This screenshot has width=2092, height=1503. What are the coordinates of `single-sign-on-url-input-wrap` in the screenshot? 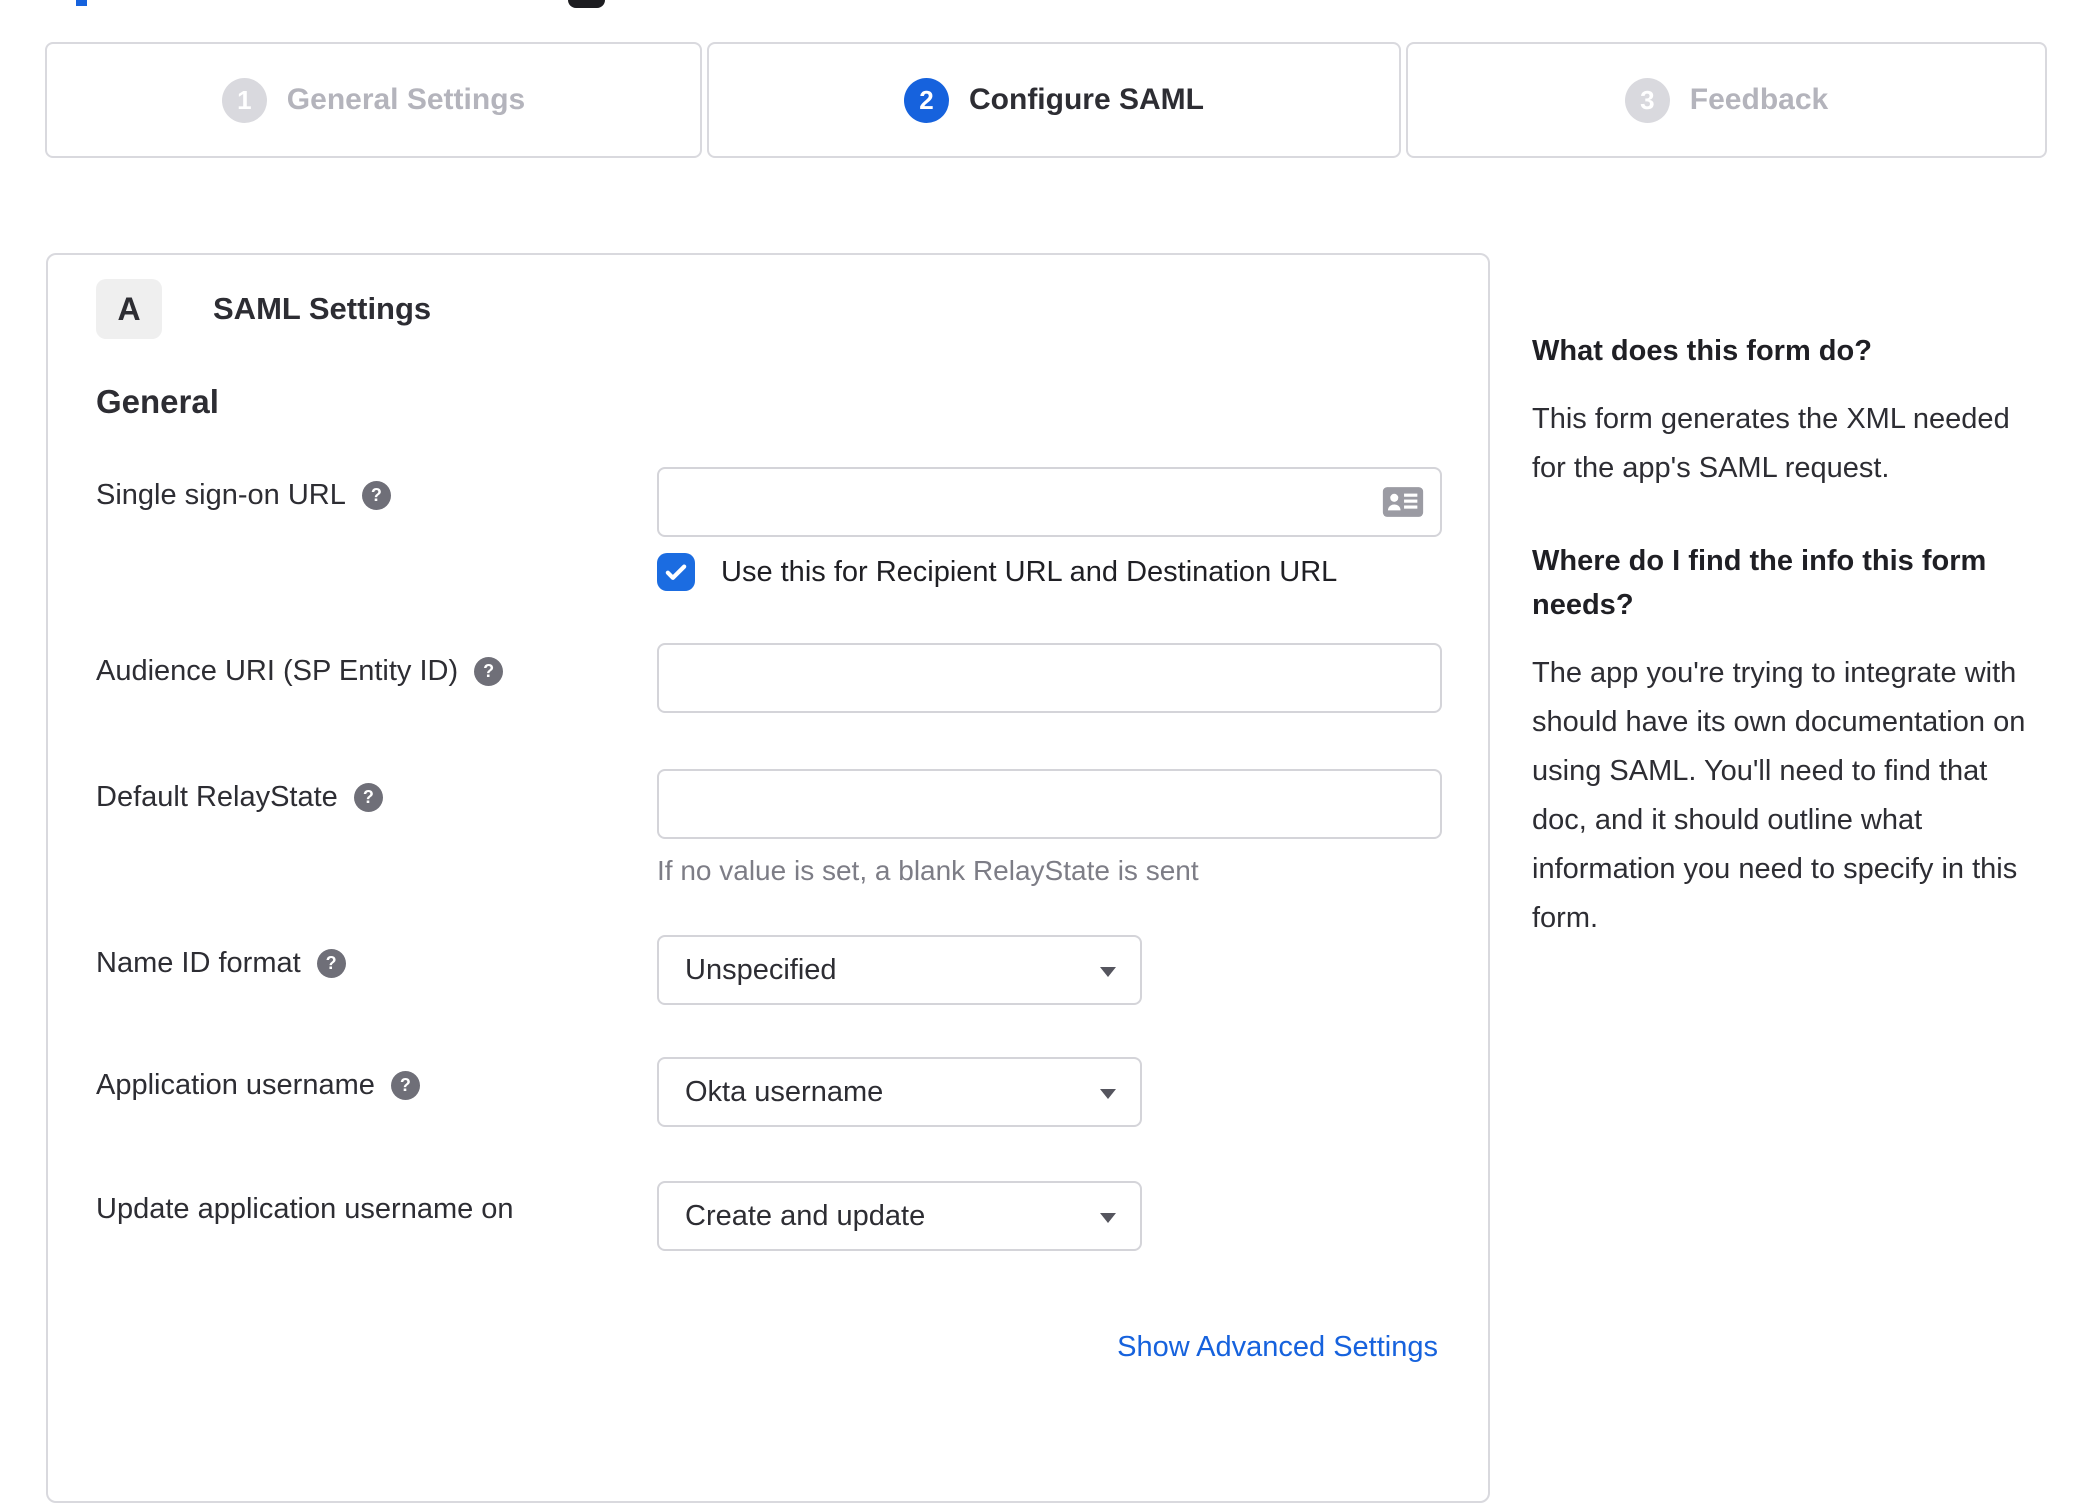 It's located at (1049, 502).